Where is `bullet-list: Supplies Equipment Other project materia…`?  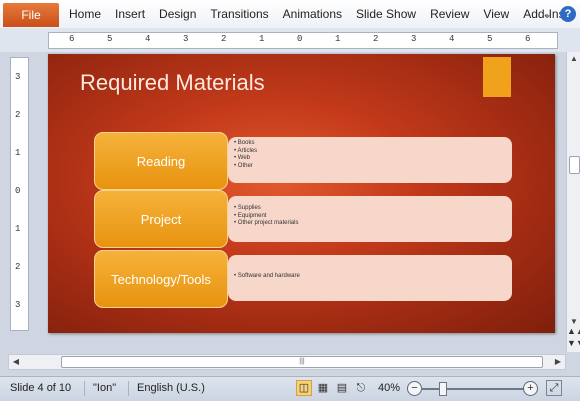 bullet-list: Supplies Equipment Other project materia… is located at coordinates (266, 216).